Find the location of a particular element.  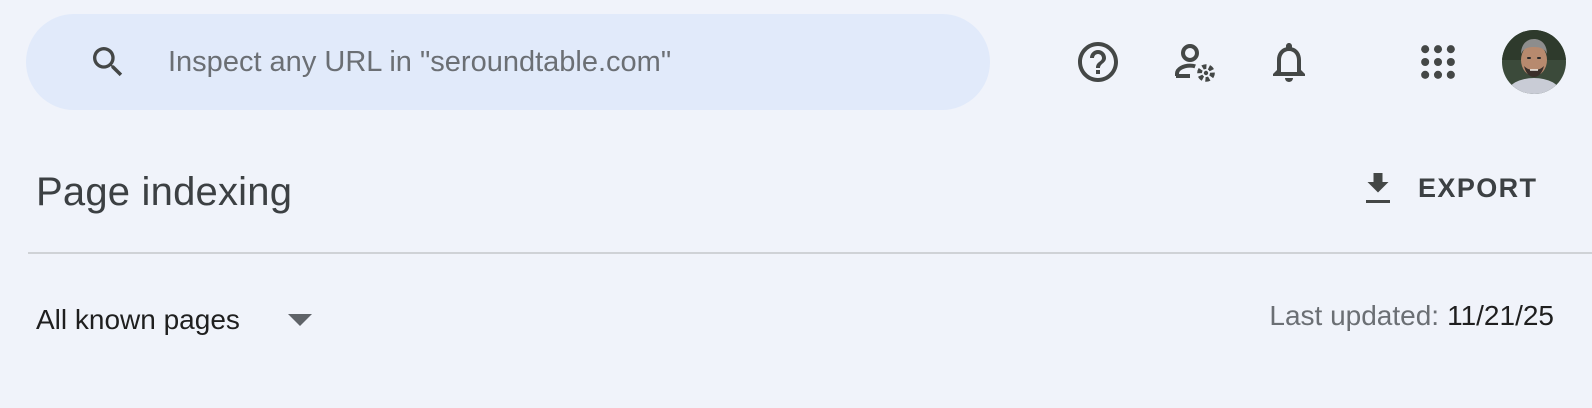

help-icon is located at coordinates (1098, 62).